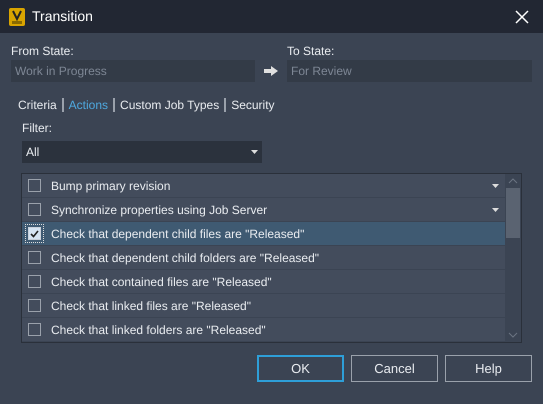  I want to click on window-title: Transition, so click(62, 16).